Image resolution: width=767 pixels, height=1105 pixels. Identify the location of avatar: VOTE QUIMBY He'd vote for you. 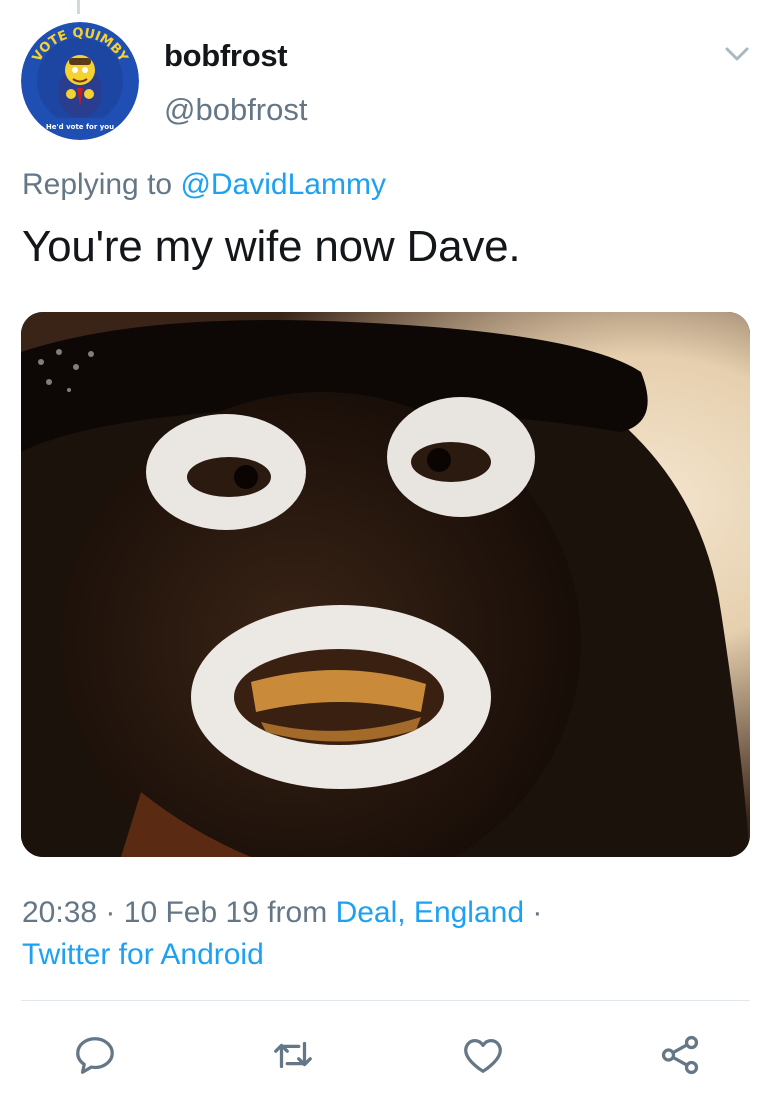
(80, 81).